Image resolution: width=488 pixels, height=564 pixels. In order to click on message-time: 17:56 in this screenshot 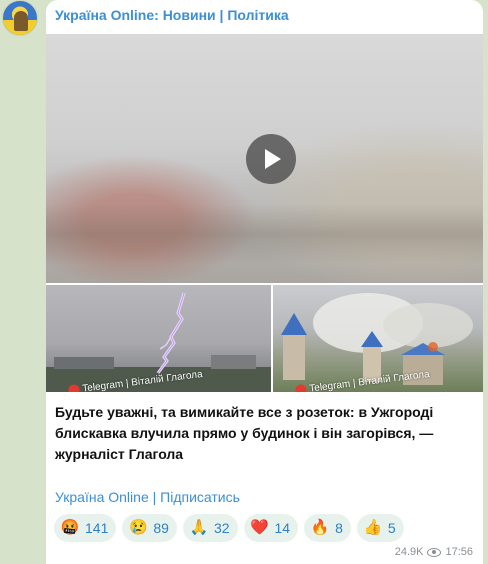, I will do `click(459, 552)`.